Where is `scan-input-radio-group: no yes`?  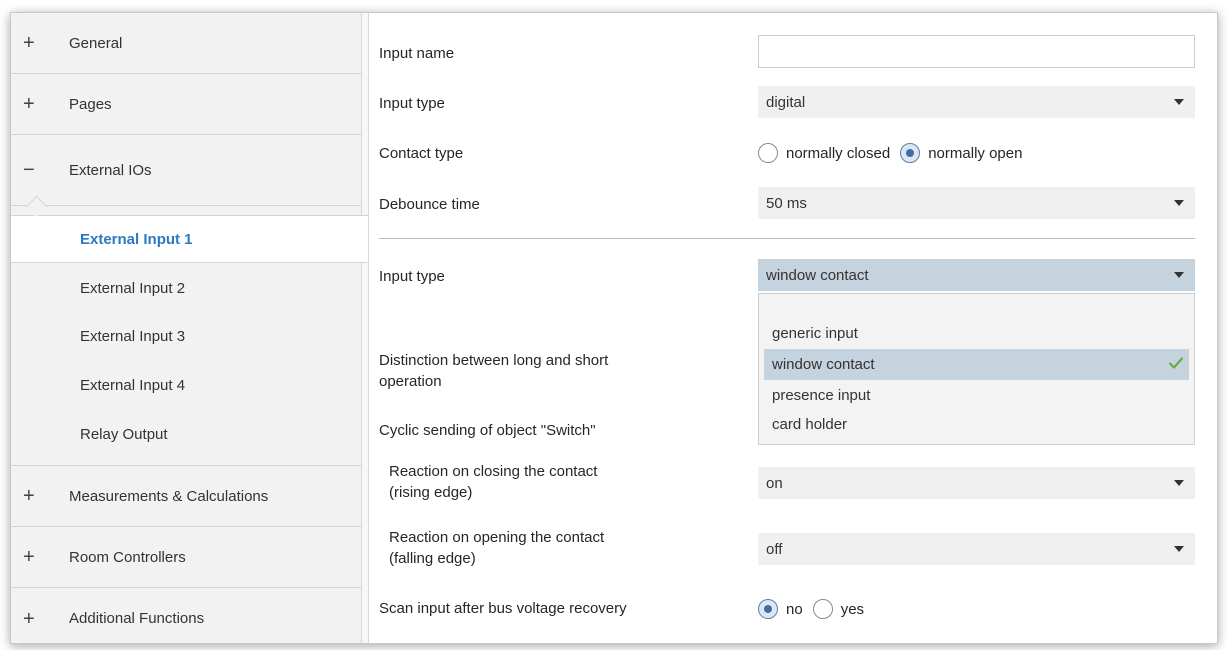
scan-input-radio-group: no yes is located at coordinates (816, 609).